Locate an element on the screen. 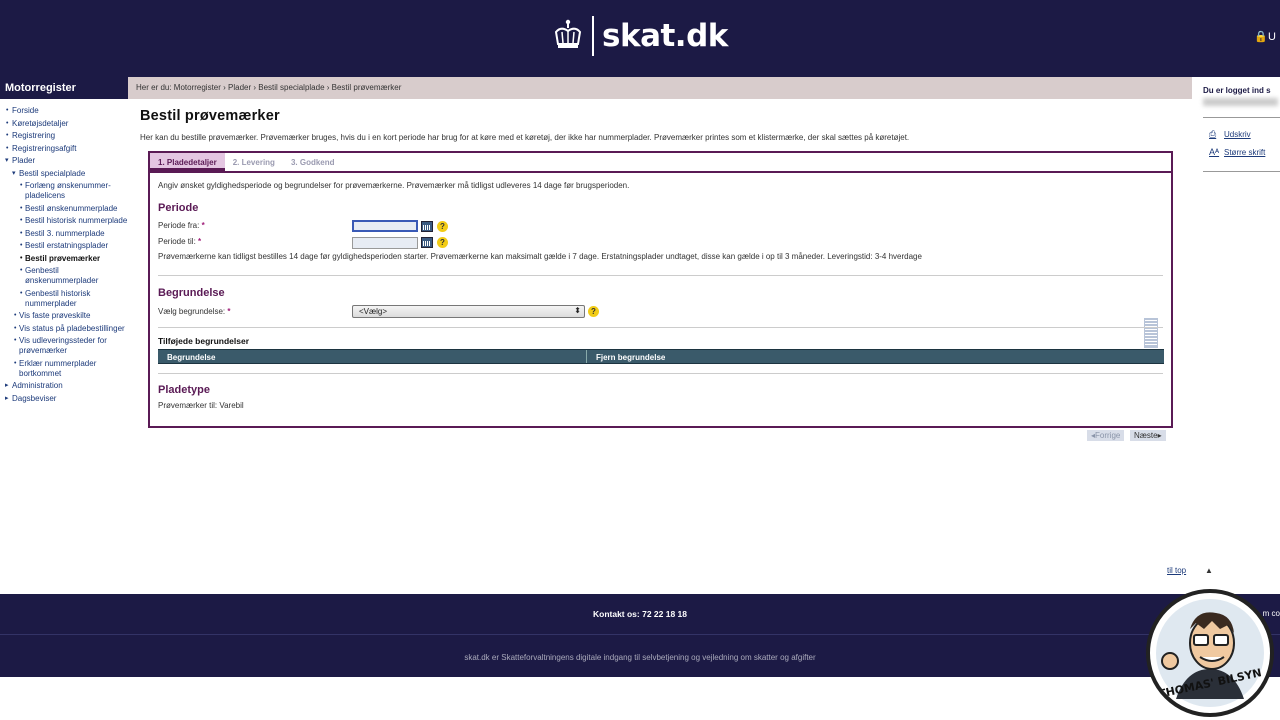 Image resolution: width=1280 pixels, height=720 pixels. periode-fra-input is located at coordinates (385, 226).